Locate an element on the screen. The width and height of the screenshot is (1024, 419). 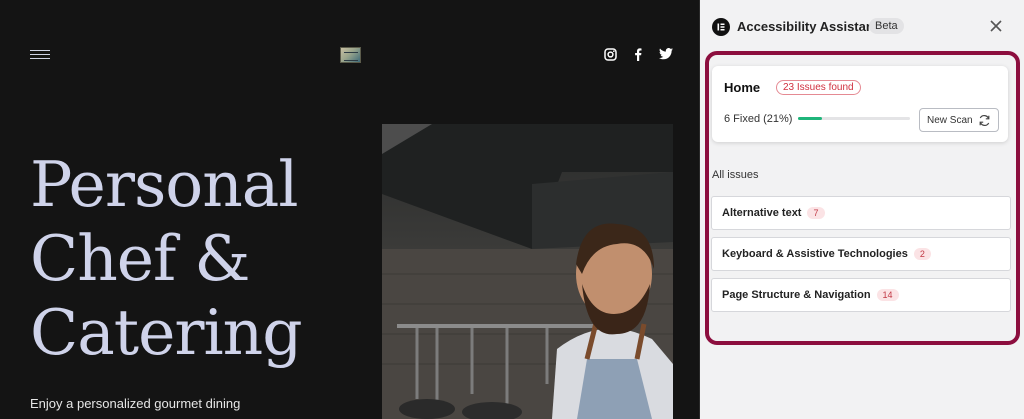
twitter-icon is located at coordinates (666, 54).